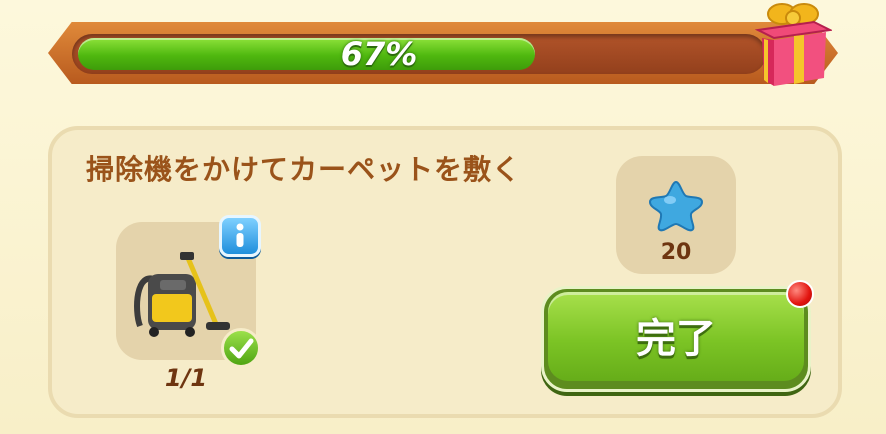  What do you see at coordinates (793, 44) in the screenshot?
I see `gift-box-icon` at bounding box center [793, 44].